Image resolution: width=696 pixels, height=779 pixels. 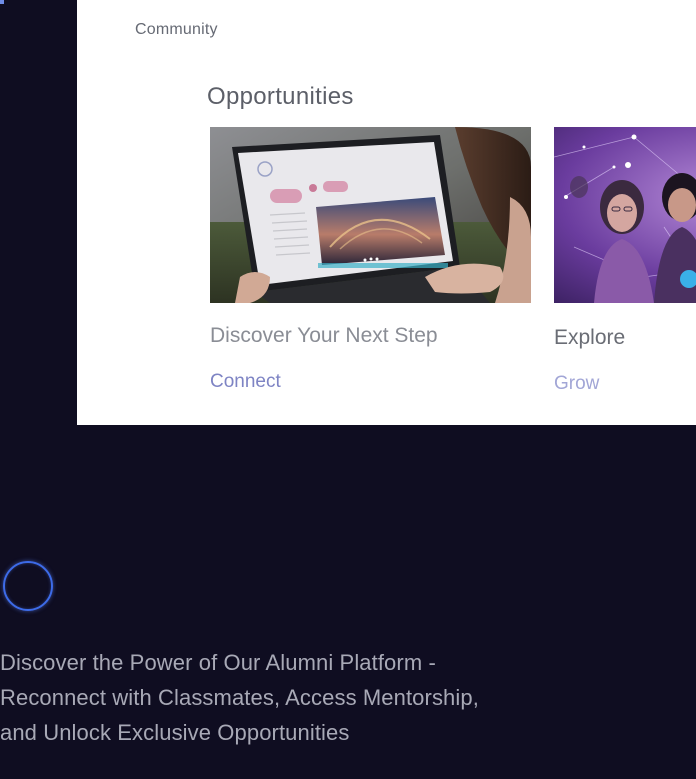 What do you see at coordinates (28, 586) in the screenshot?
I see `loading-spinner-icon` at bounding box center [28, 586].